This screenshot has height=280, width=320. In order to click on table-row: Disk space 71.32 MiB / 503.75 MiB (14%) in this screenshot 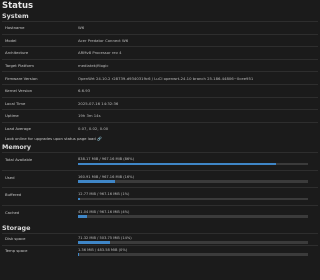, I will do `click(160, 238)`.